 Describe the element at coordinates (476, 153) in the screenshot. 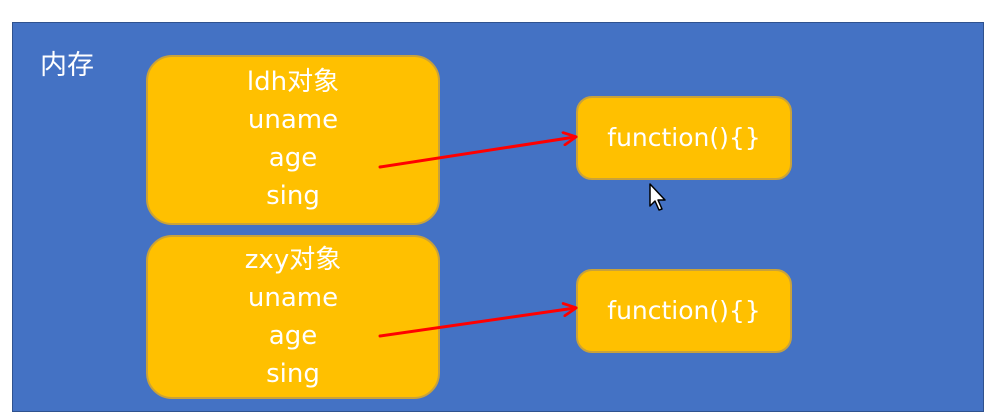

I see `arrow-ldh-sing-to-function` at that location.